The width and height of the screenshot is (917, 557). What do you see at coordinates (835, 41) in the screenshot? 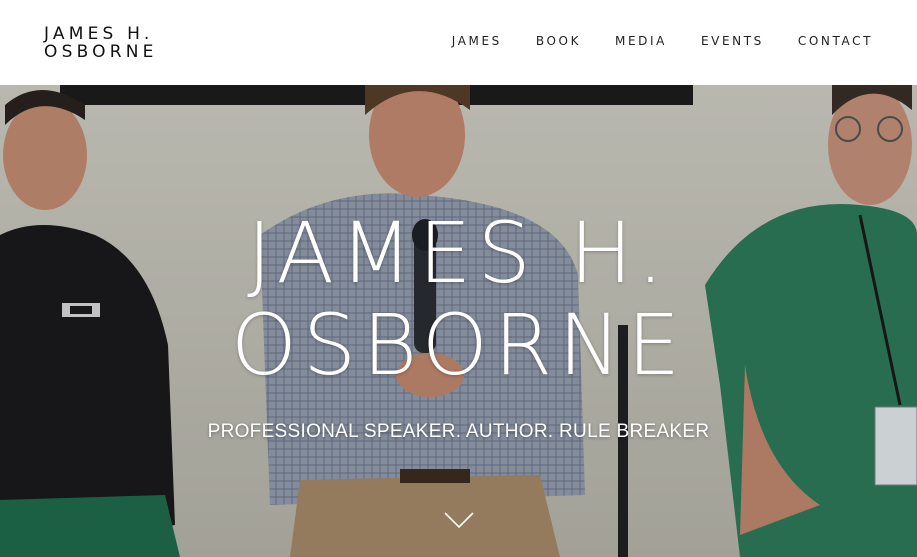
I see `nav-item-contact: CONTACT` at bounding box center [835, 41].